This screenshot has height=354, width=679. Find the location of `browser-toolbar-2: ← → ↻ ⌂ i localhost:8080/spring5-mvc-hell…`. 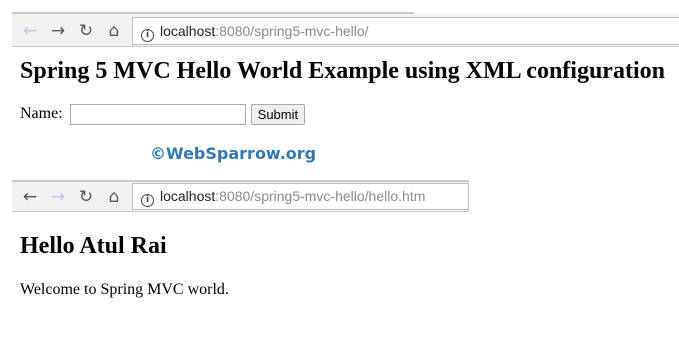

browser-toolbar-2: ← → ↻ ⌂ i localhost:8080/spring5-mvc-hell… is located at coordinates (240, 196).